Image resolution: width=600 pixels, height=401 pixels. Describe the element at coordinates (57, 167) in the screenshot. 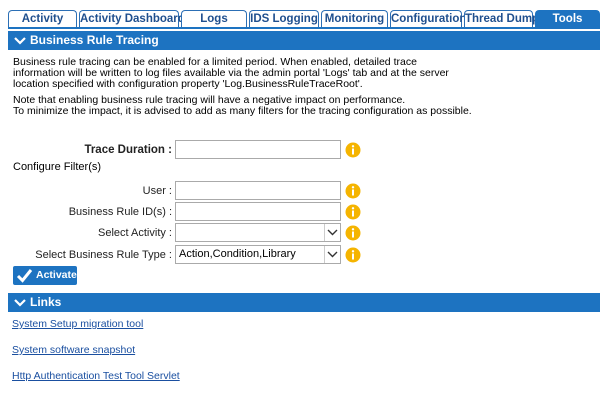

I see `configure-filters-label: Configure Filter(s)` at that location.